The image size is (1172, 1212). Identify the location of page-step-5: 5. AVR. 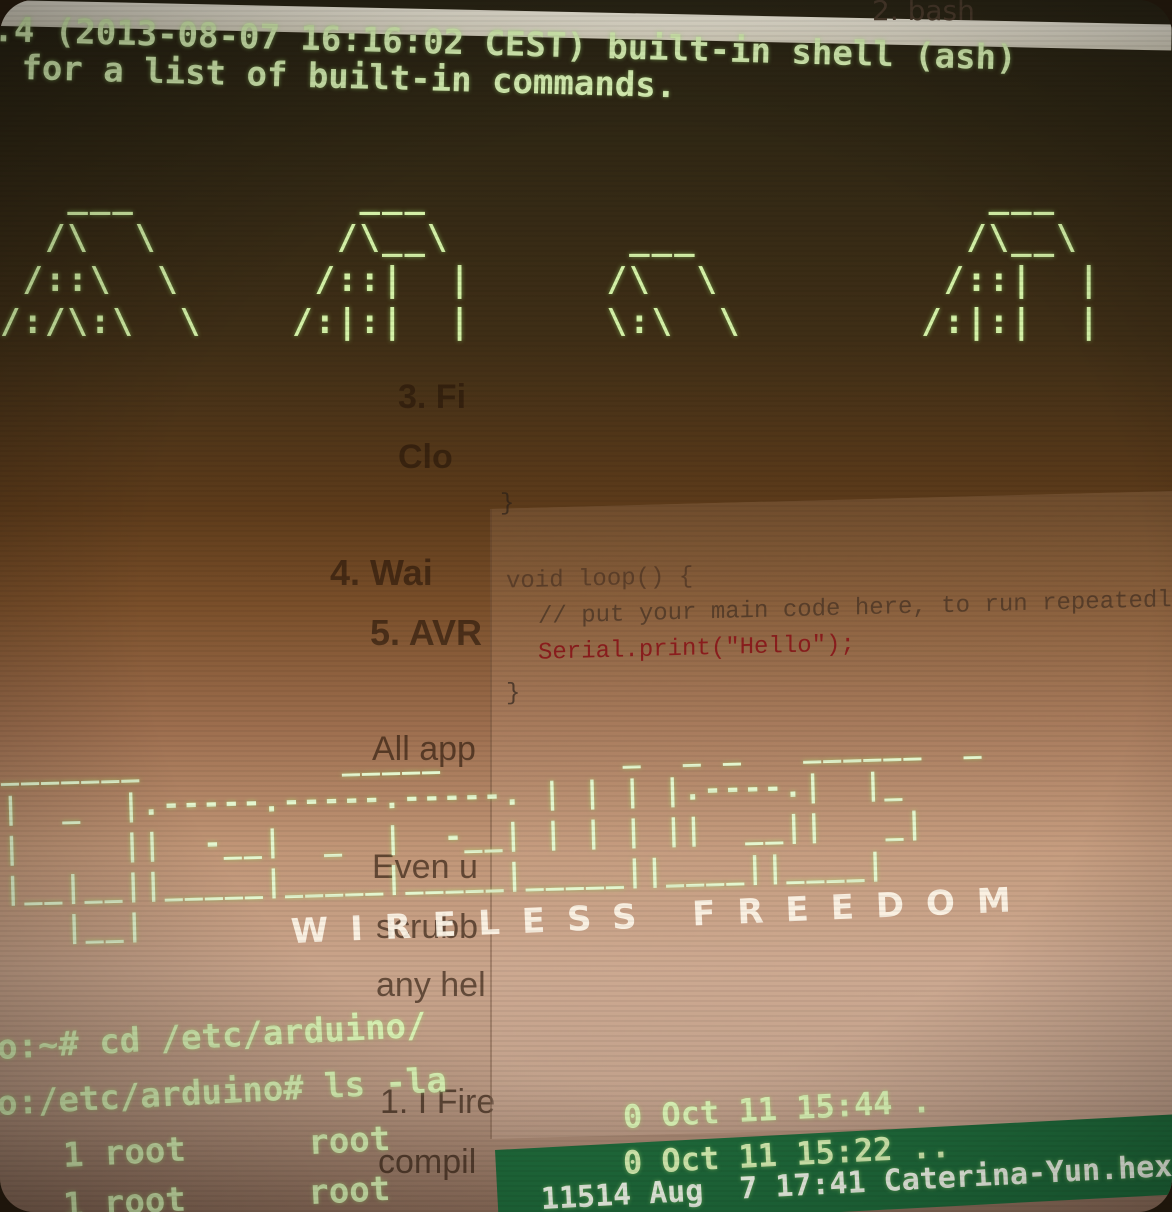
(426, 632).